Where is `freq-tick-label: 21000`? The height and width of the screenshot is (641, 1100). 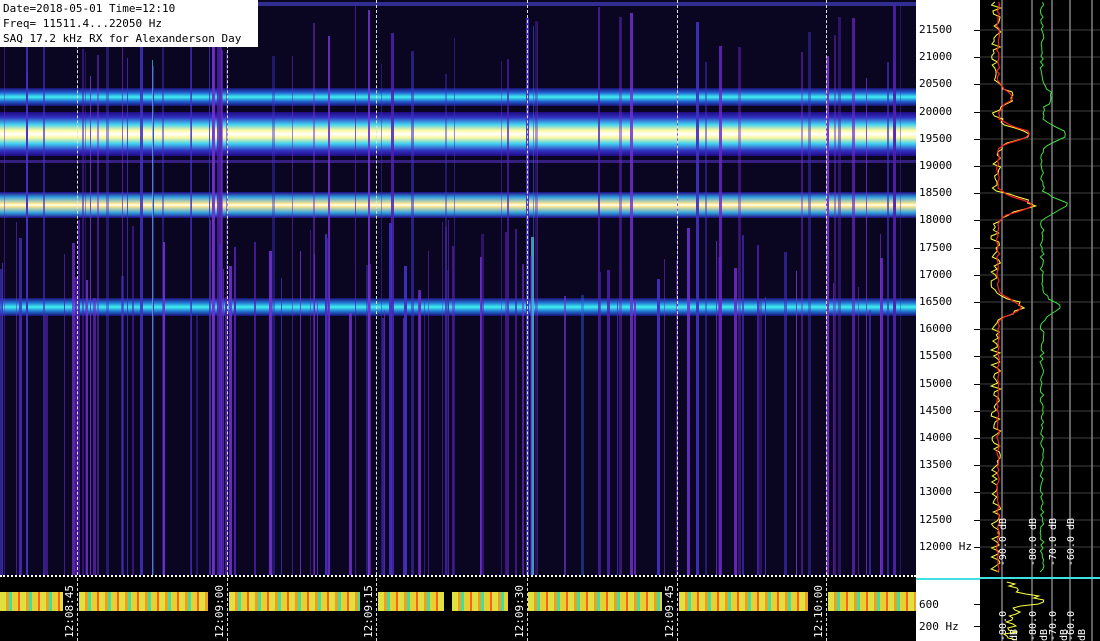 freq-tick-label: 21000 is located at coordinates (936, 56).